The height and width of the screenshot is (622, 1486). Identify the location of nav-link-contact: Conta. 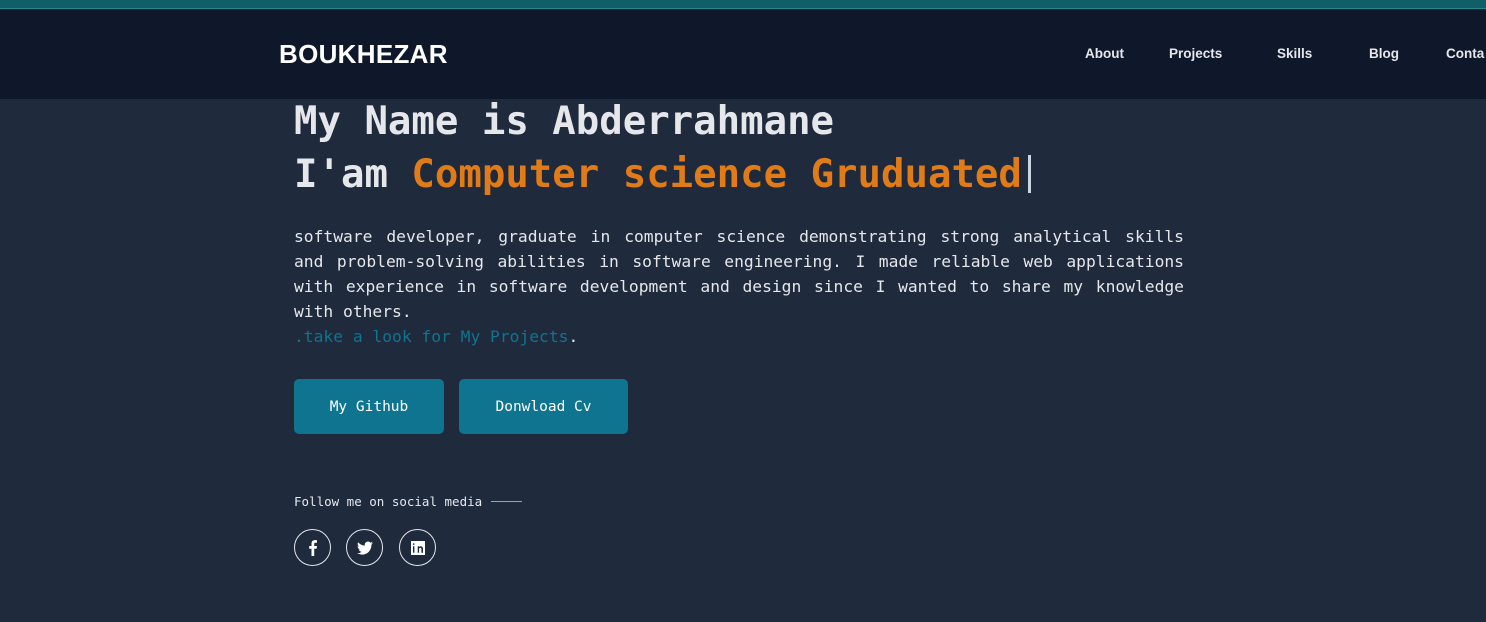
(1465, 53).